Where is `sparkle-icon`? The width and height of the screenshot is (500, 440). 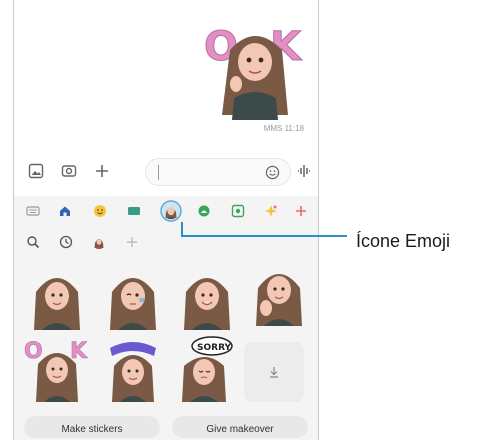 sparkle-icon is located at coordinates (271, 211).